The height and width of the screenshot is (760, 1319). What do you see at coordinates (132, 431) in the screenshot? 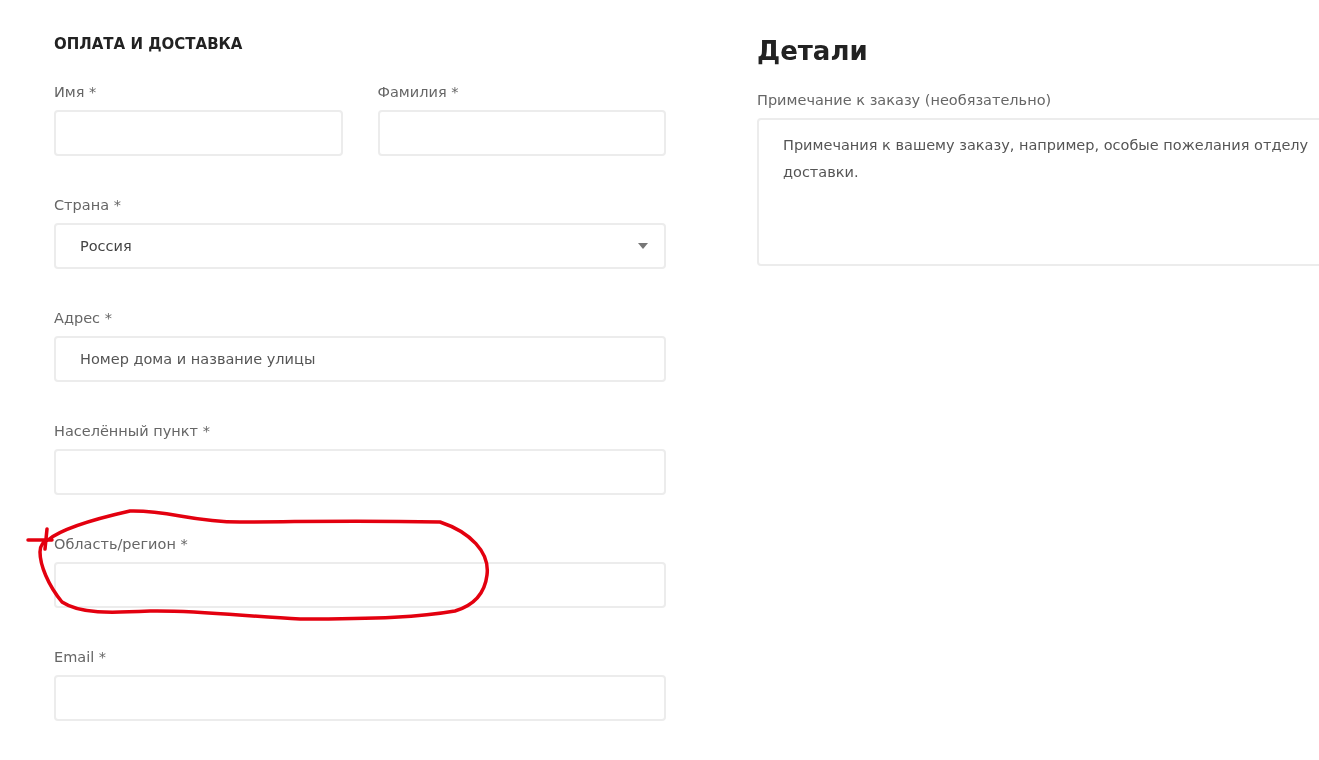
I see `field-label: Населённый пункт *` at bounding box center [132, 431].